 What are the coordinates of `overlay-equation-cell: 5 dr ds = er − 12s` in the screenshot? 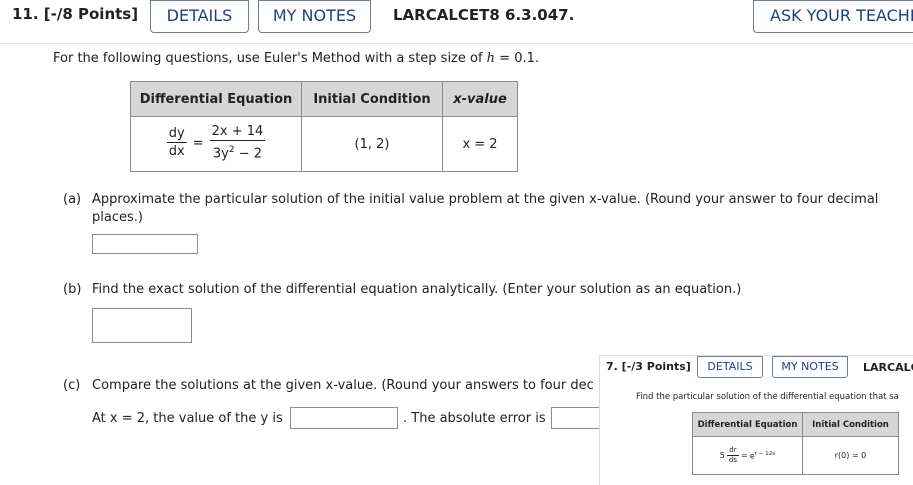 It's located at (747, 455).